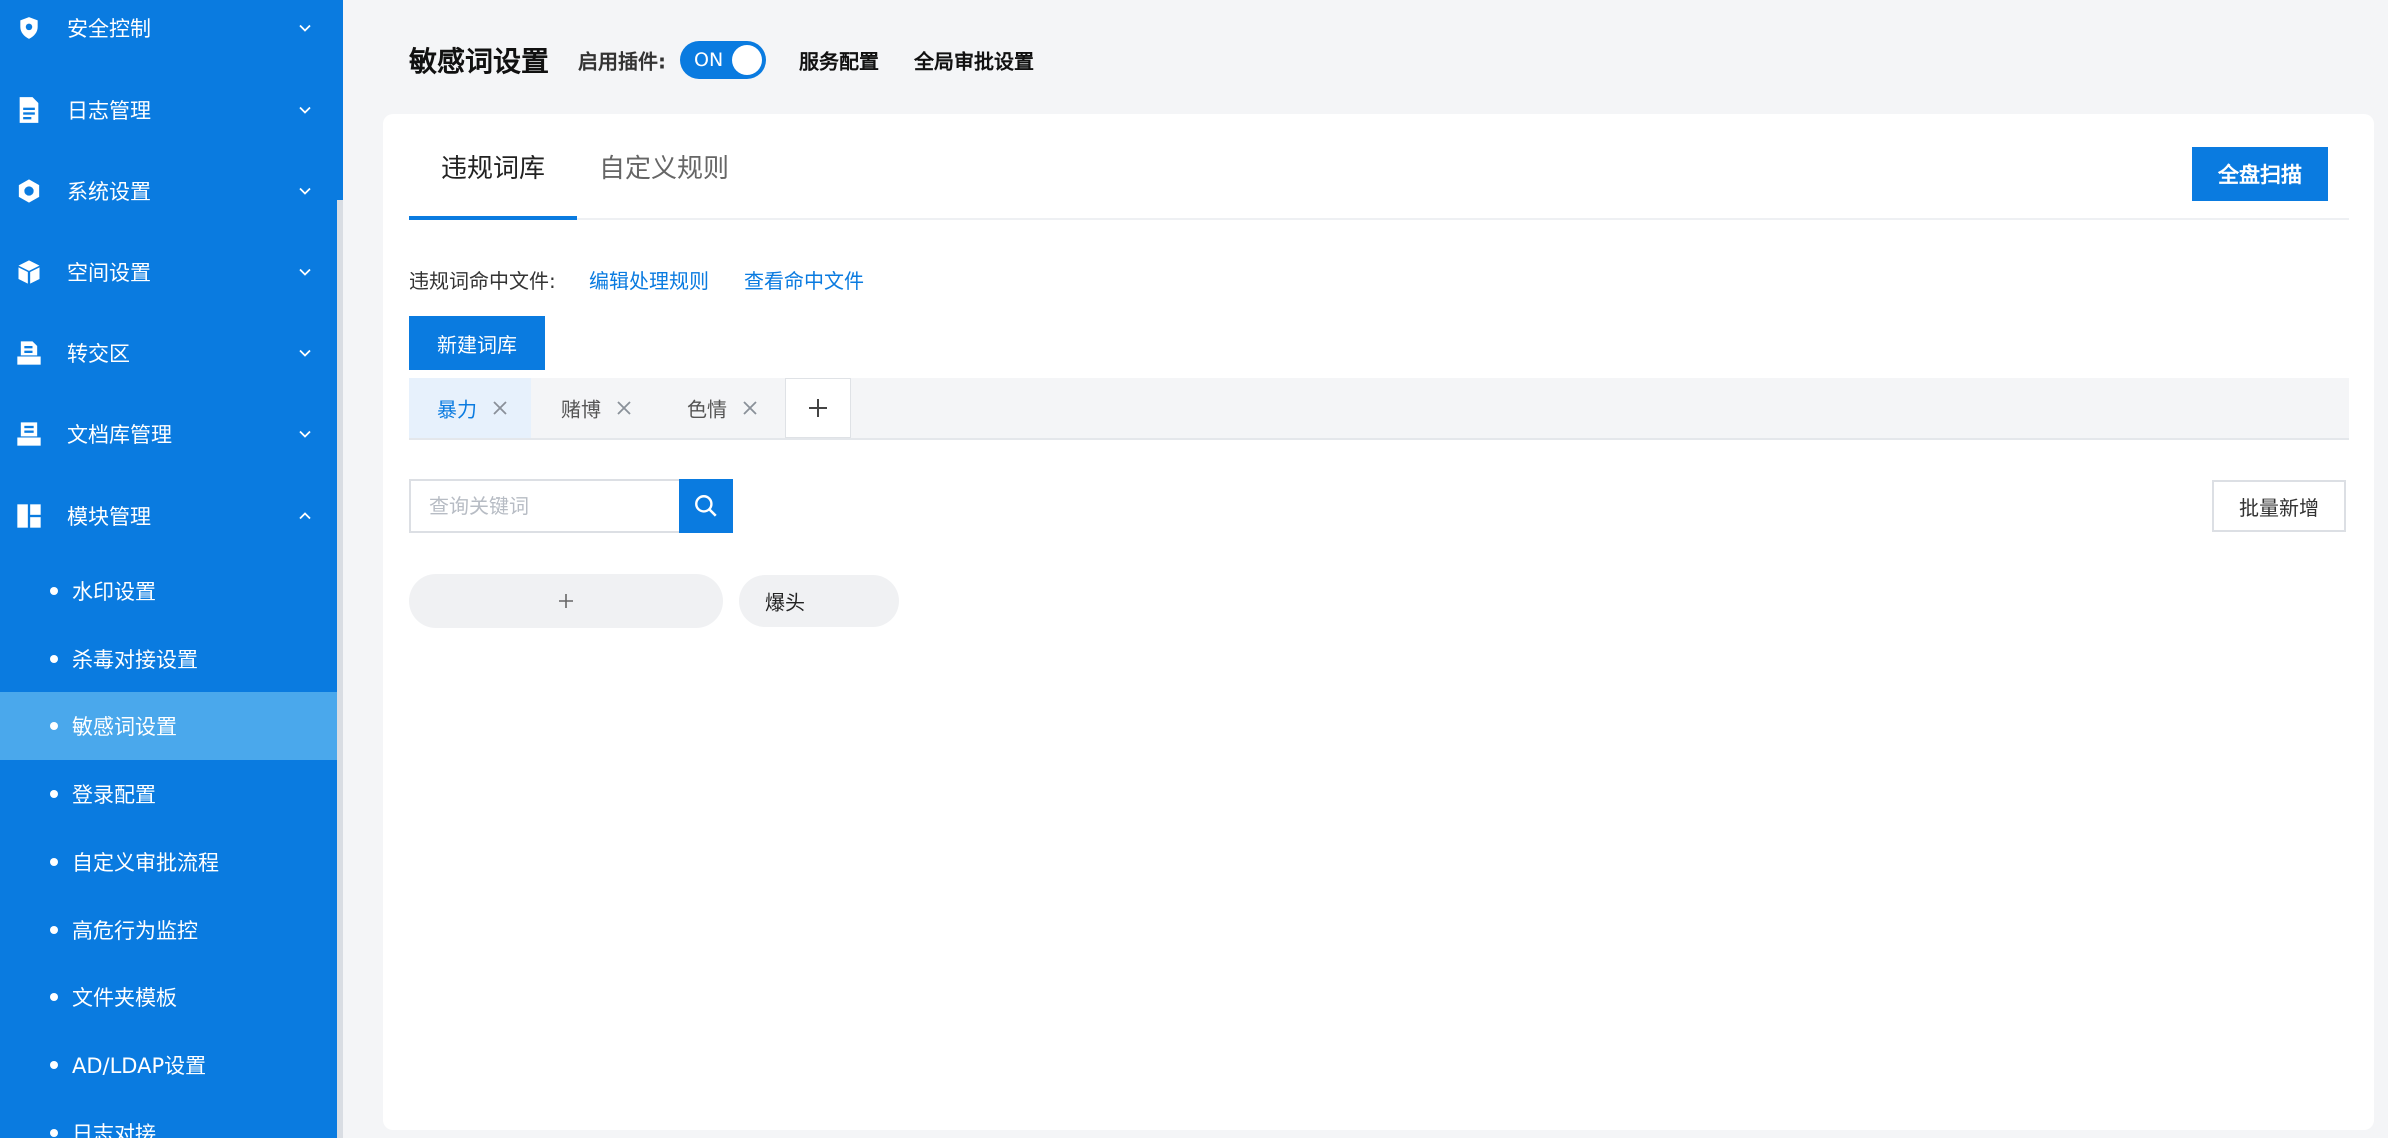 The width and height of the screenshot is (2388, 1138). I want to click on sidebar-item-label: 转交区, so click(98, 354).